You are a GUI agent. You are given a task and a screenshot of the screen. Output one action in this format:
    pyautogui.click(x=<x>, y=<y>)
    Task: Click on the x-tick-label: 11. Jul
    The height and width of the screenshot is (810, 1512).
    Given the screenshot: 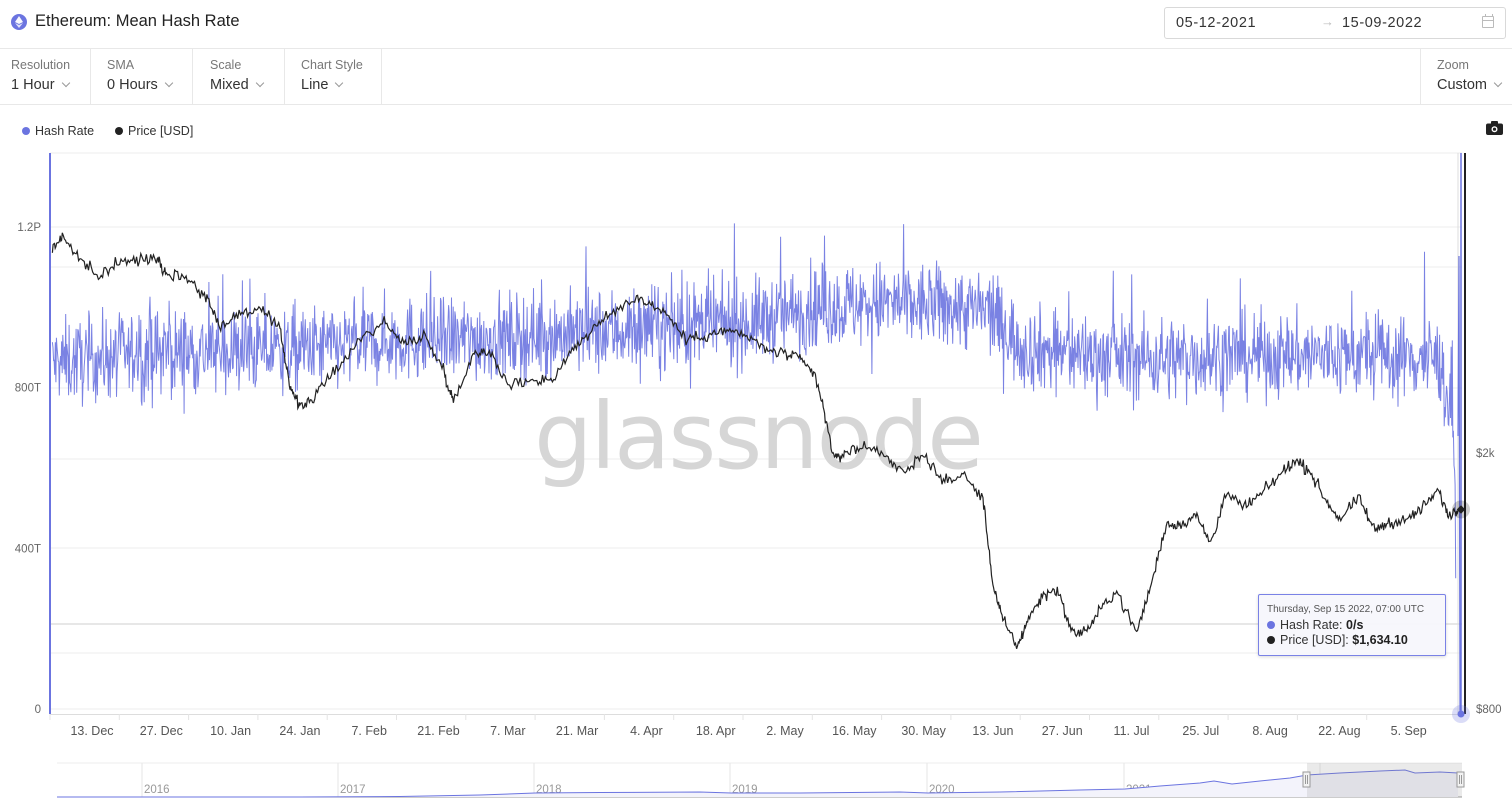 What is the action you would take?
    pyautogui.click(x=1132, y=731)
    